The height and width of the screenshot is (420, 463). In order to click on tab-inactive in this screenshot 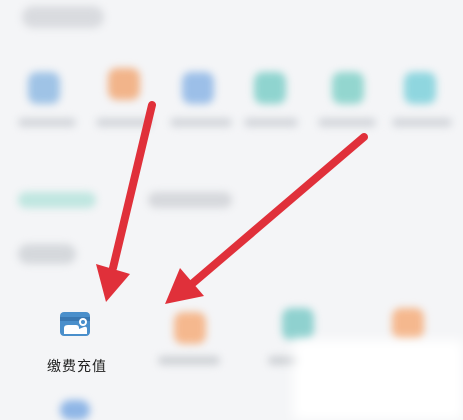, I will do `click(190, 200)`.